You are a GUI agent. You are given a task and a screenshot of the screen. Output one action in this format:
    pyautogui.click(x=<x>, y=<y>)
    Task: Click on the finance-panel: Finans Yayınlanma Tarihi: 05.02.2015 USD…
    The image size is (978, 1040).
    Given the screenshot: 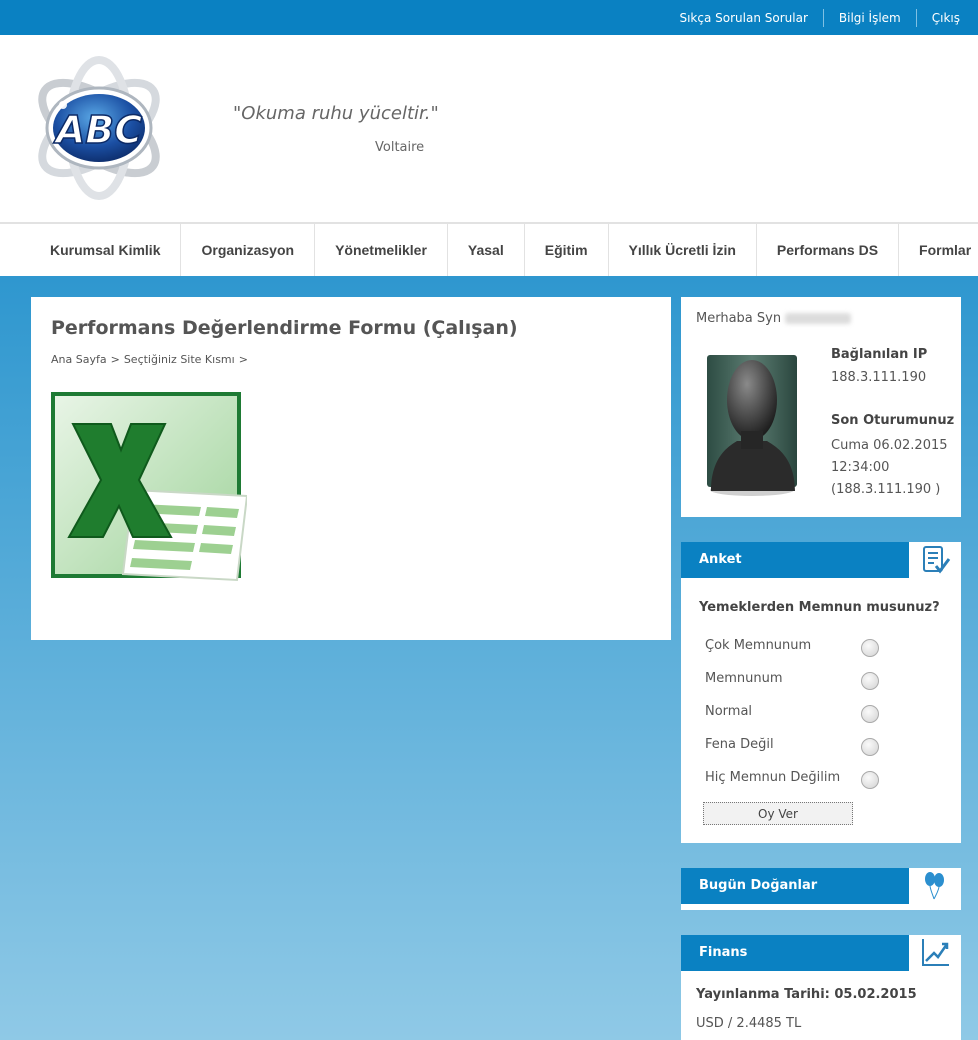 What is the action you would take?
    pyautogui.click(x=821, y=987)
    